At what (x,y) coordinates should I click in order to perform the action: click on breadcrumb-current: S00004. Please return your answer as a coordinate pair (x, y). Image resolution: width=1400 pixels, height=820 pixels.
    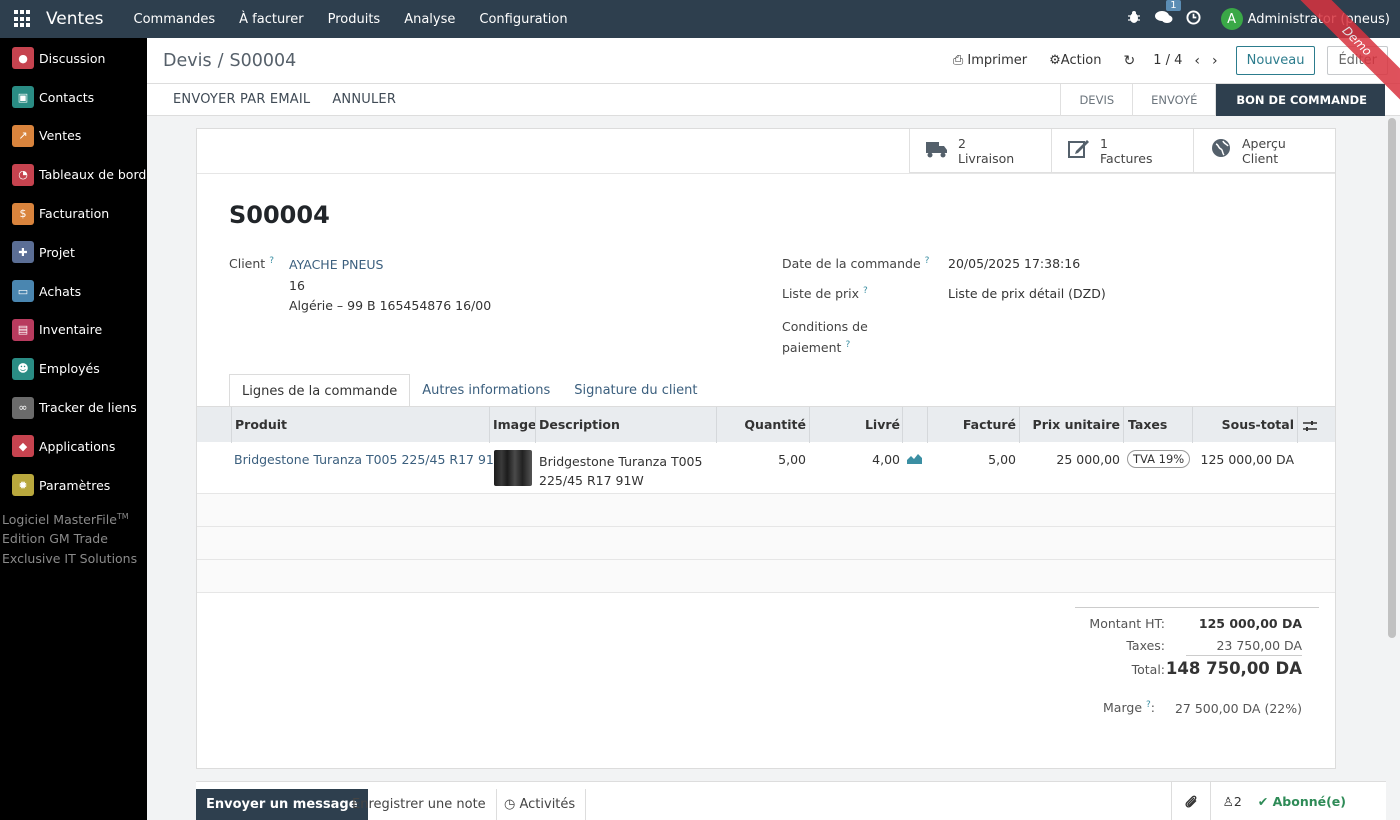
    Looking at the image, I should click on (263, 60).